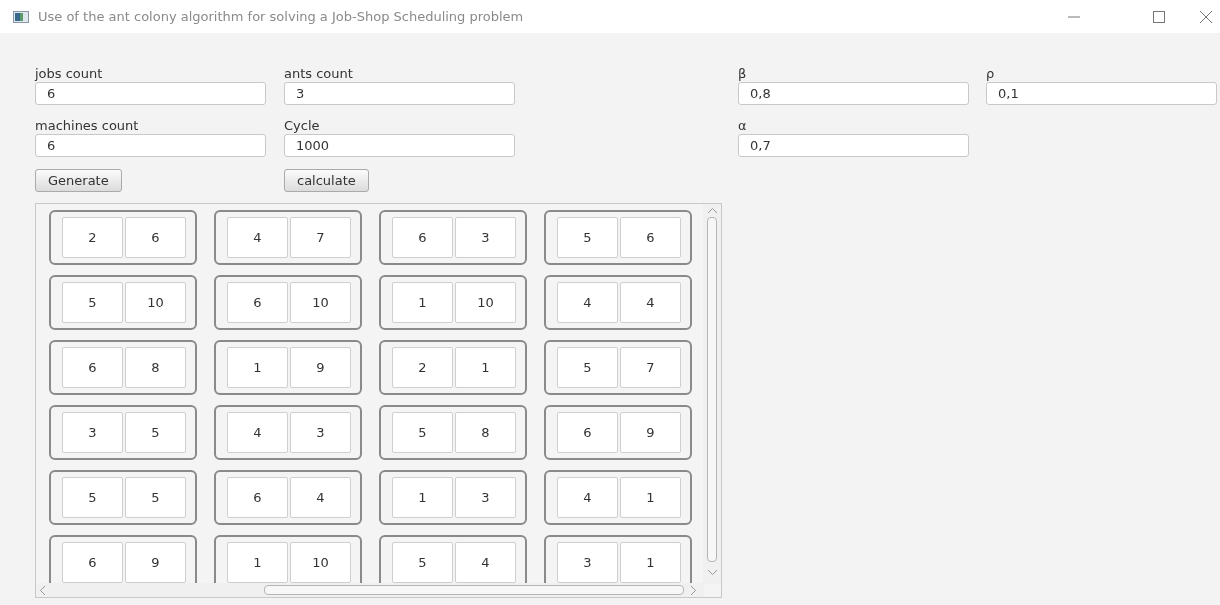  What do you see at coordinates (302, 126) in the screenshot?
I see `field-label: Cycle` at bounding box center [302, 126].